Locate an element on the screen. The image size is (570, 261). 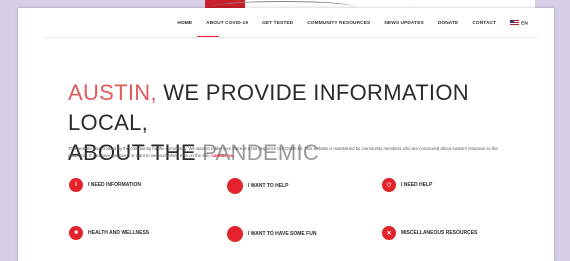
need-information-label: I NEED INFORMATION is located at coordinates (114, 185).